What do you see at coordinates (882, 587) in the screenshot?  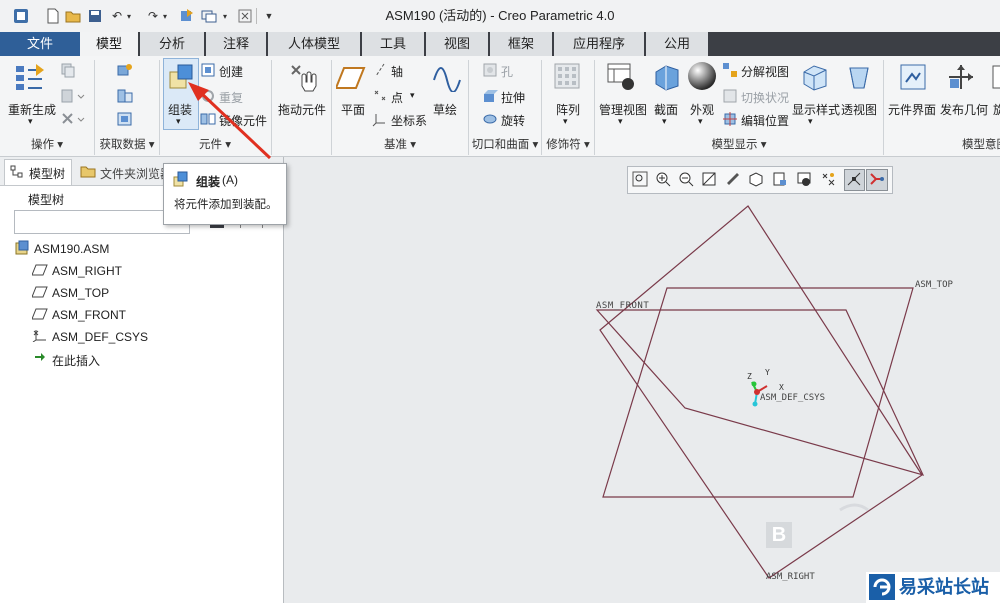 I see `watermark-brand-icon` at bounding box center [882, 587].